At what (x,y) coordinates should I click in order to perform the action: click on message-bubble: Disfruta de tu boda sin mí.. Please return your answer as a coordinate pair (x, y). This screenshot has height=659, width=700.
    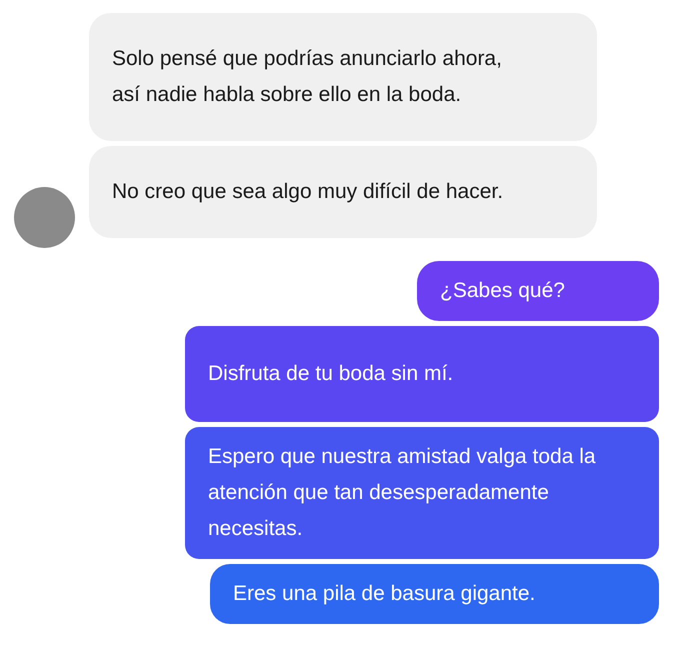
    Looking at the image, I should click on (422, 374).